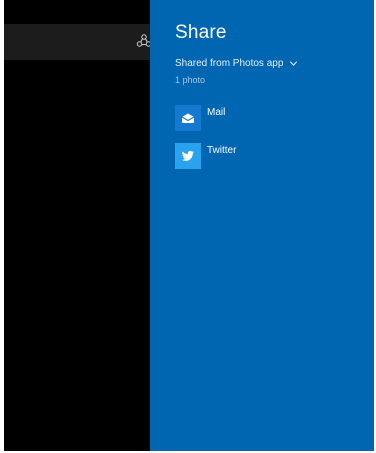  I want to click on source-app-dropdown: Shared from Photos app, so click(236, 63).